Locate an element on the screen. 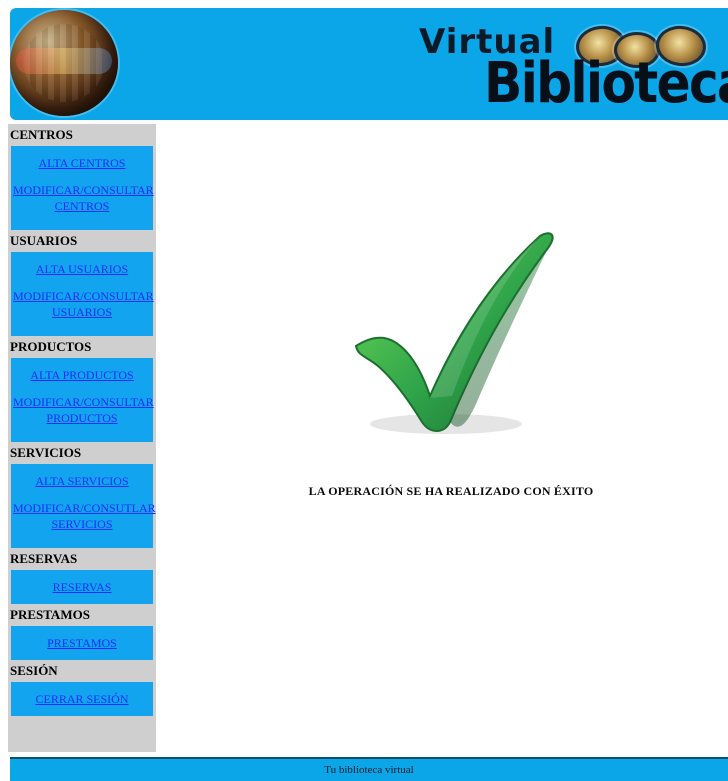  reservas-link: RESERVAS is located at coordinates (82, 587).